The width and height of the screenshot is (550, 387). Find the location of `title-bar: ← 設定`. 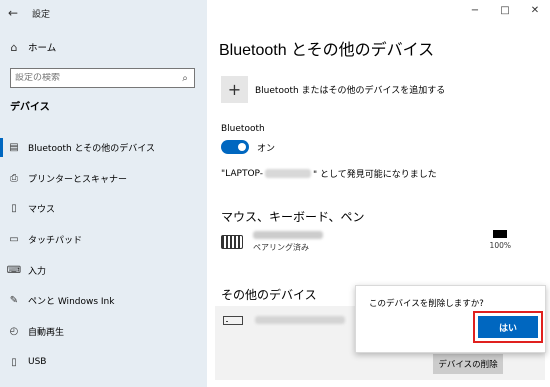

title-bar: ← 設定 is located at coordinates (103, 13).